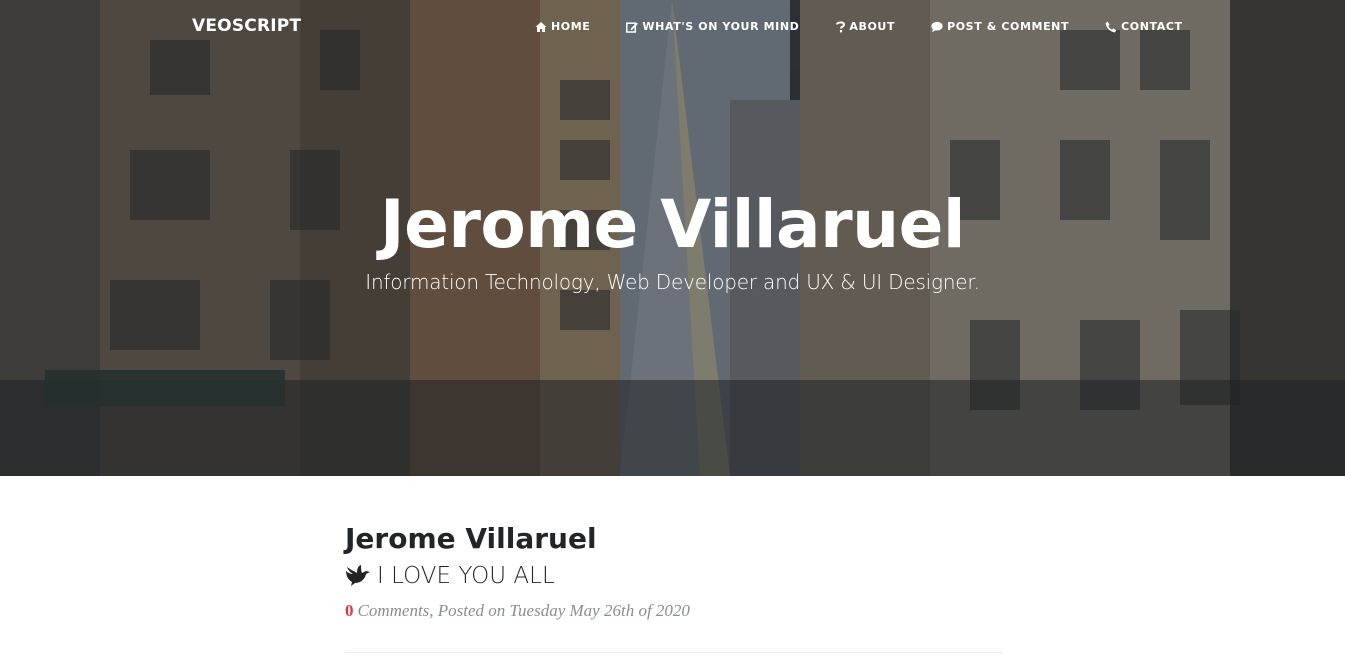 The height and width of the screenshot is (665, 1345). Describe the element at coordinates (721, 26) in the screenshot. I see `nav-label: WHAT'S ON YOUR MIND` at that location.